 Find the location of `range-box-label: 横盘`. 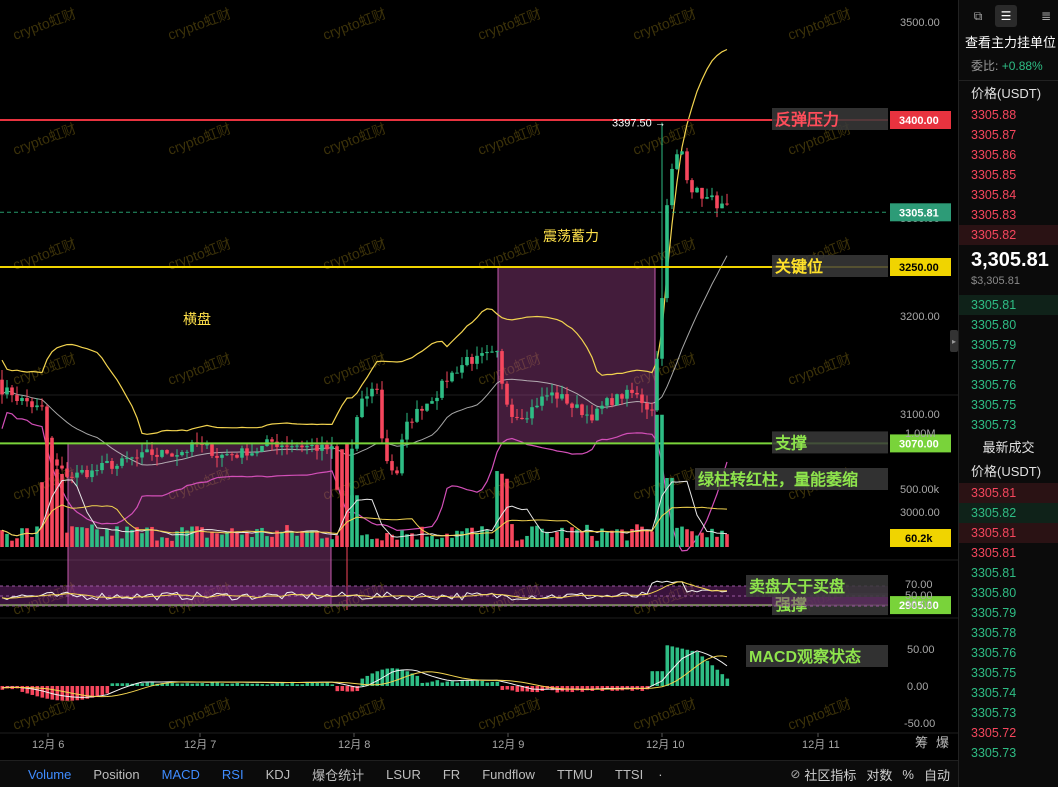

range-box-label: 横盘 is located at coordinates (197, 319).